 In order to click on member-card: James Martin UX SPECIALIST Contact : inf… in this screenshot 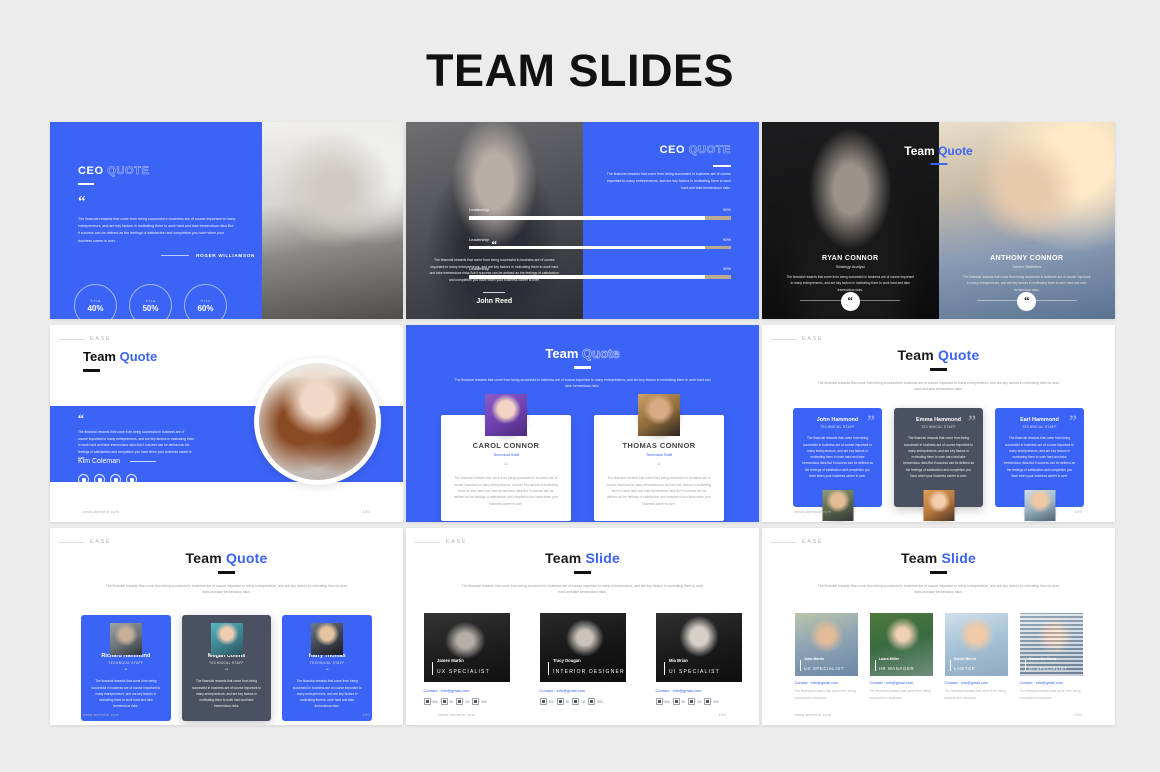, I will do `click(466, 659)`.